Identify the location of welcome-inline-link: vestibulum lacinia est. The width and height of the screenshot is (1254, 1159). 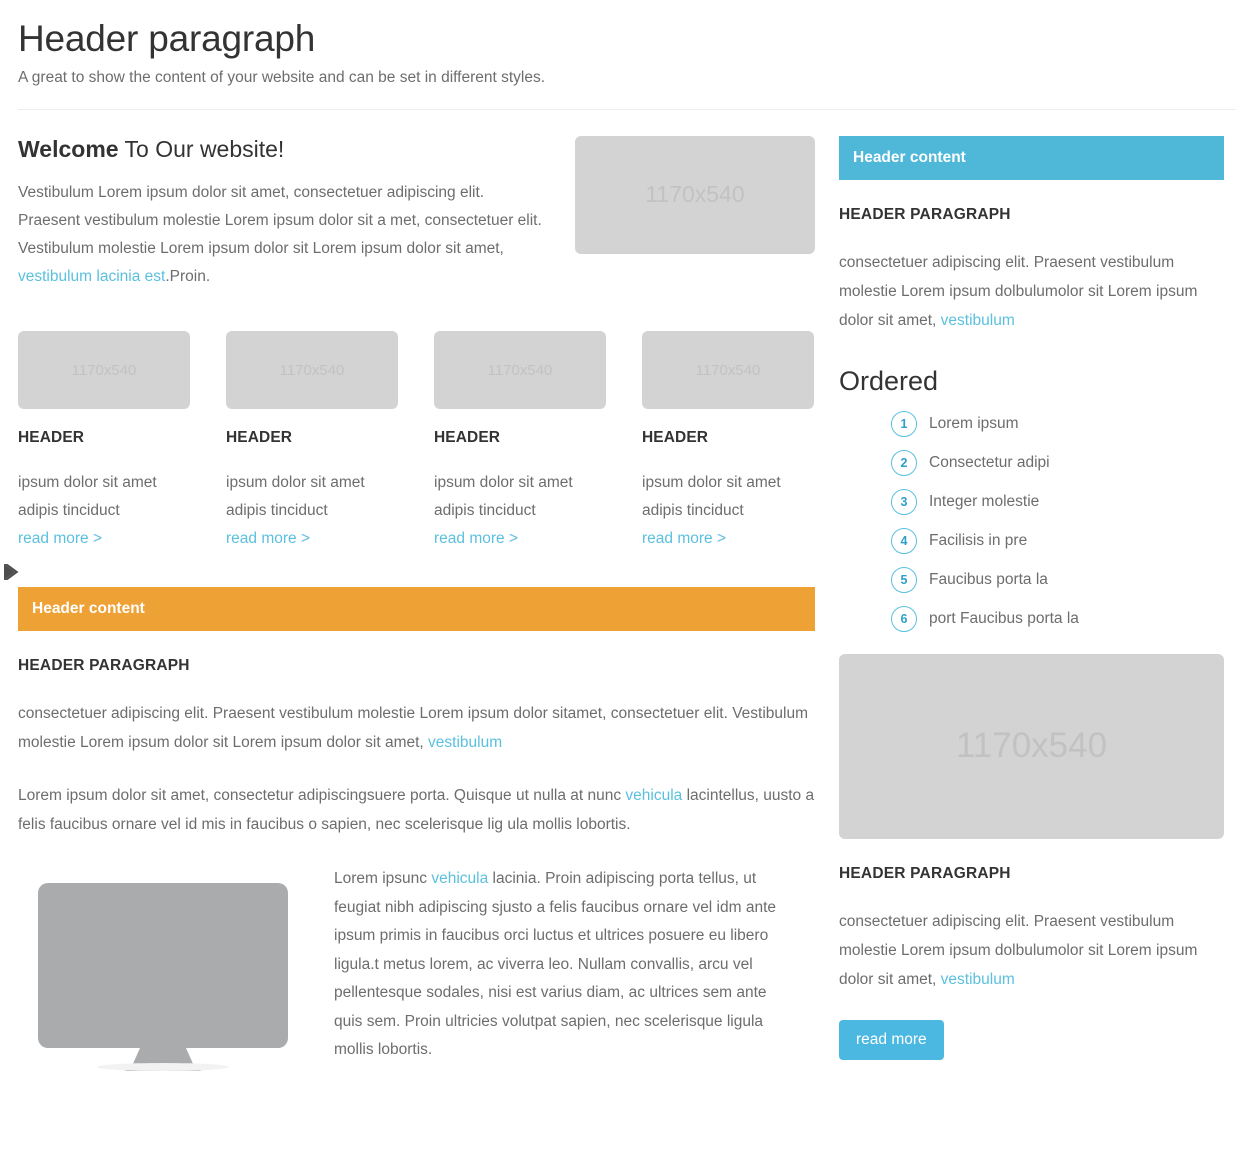
(91, 276).